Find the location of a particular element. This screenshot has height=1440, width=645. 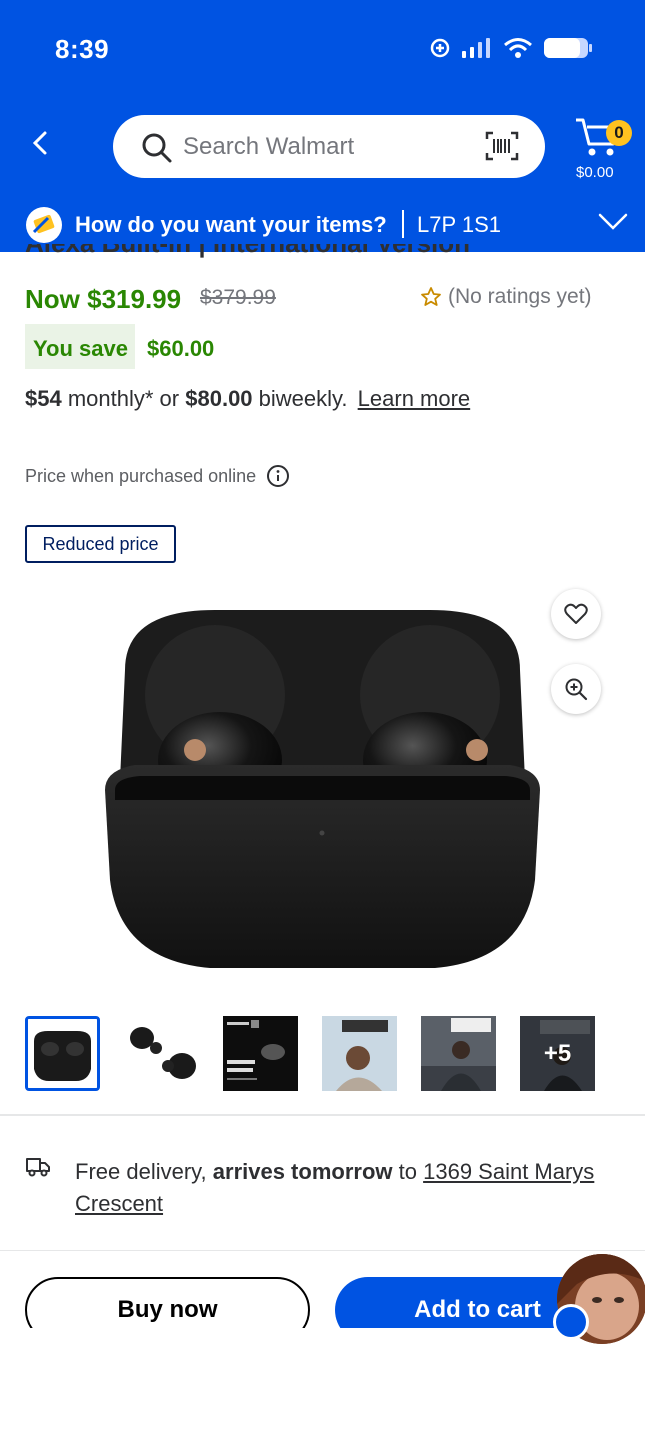

postal-code: L7P 1S1 is located at coordinates (459, 224).